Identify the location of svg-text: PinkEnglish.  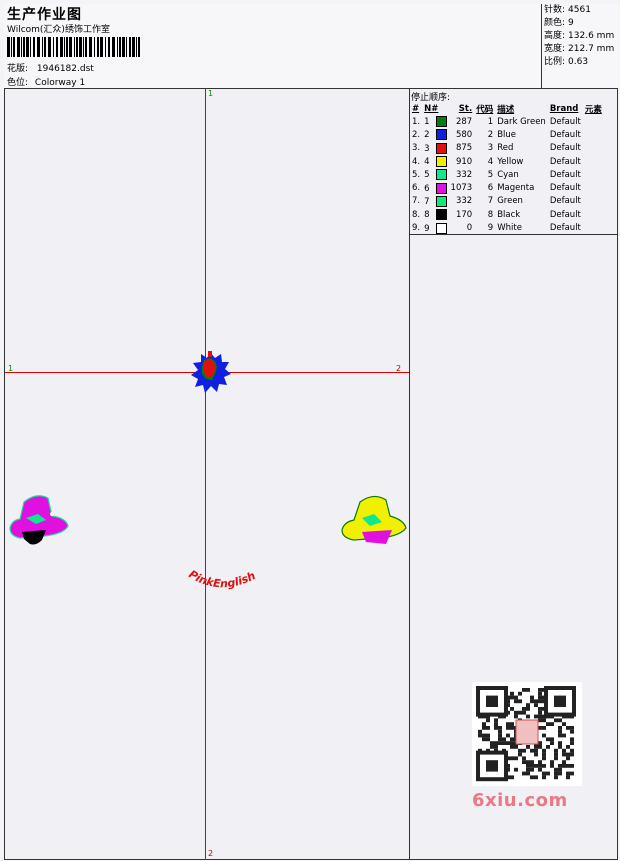
(221, 579).